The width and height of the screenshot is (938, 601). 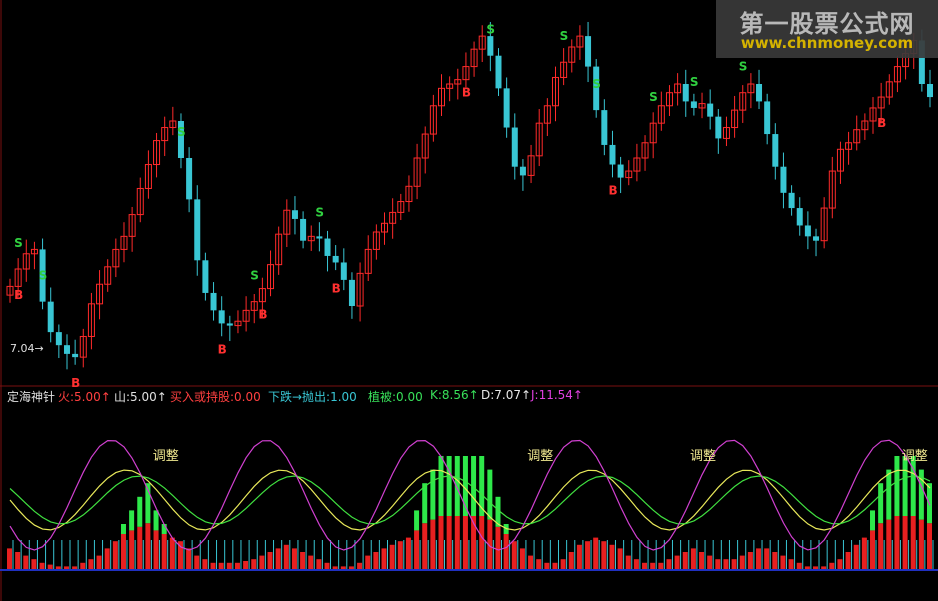 What do you see at coordinates (506, 395) in the screenshot?
I see `indicator-d: D:7.07↑` at bounding box center [506, 395].